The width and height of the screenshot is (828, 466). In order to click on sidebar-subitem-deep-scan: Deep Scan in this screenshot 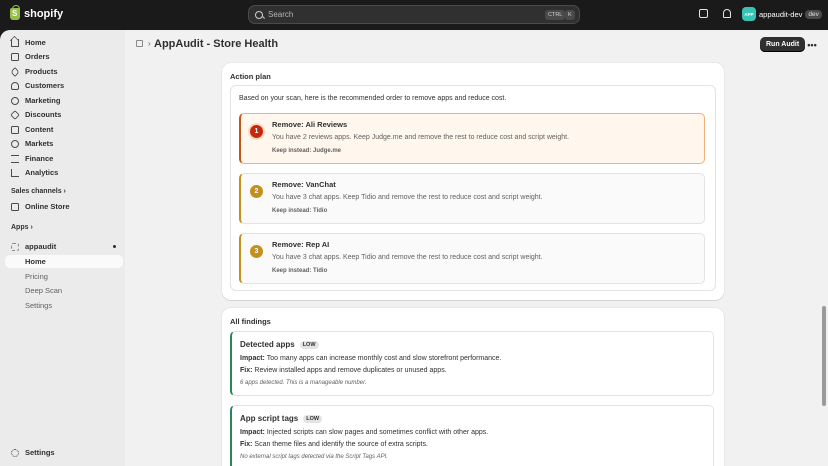, I will do `click(64, 290)`.